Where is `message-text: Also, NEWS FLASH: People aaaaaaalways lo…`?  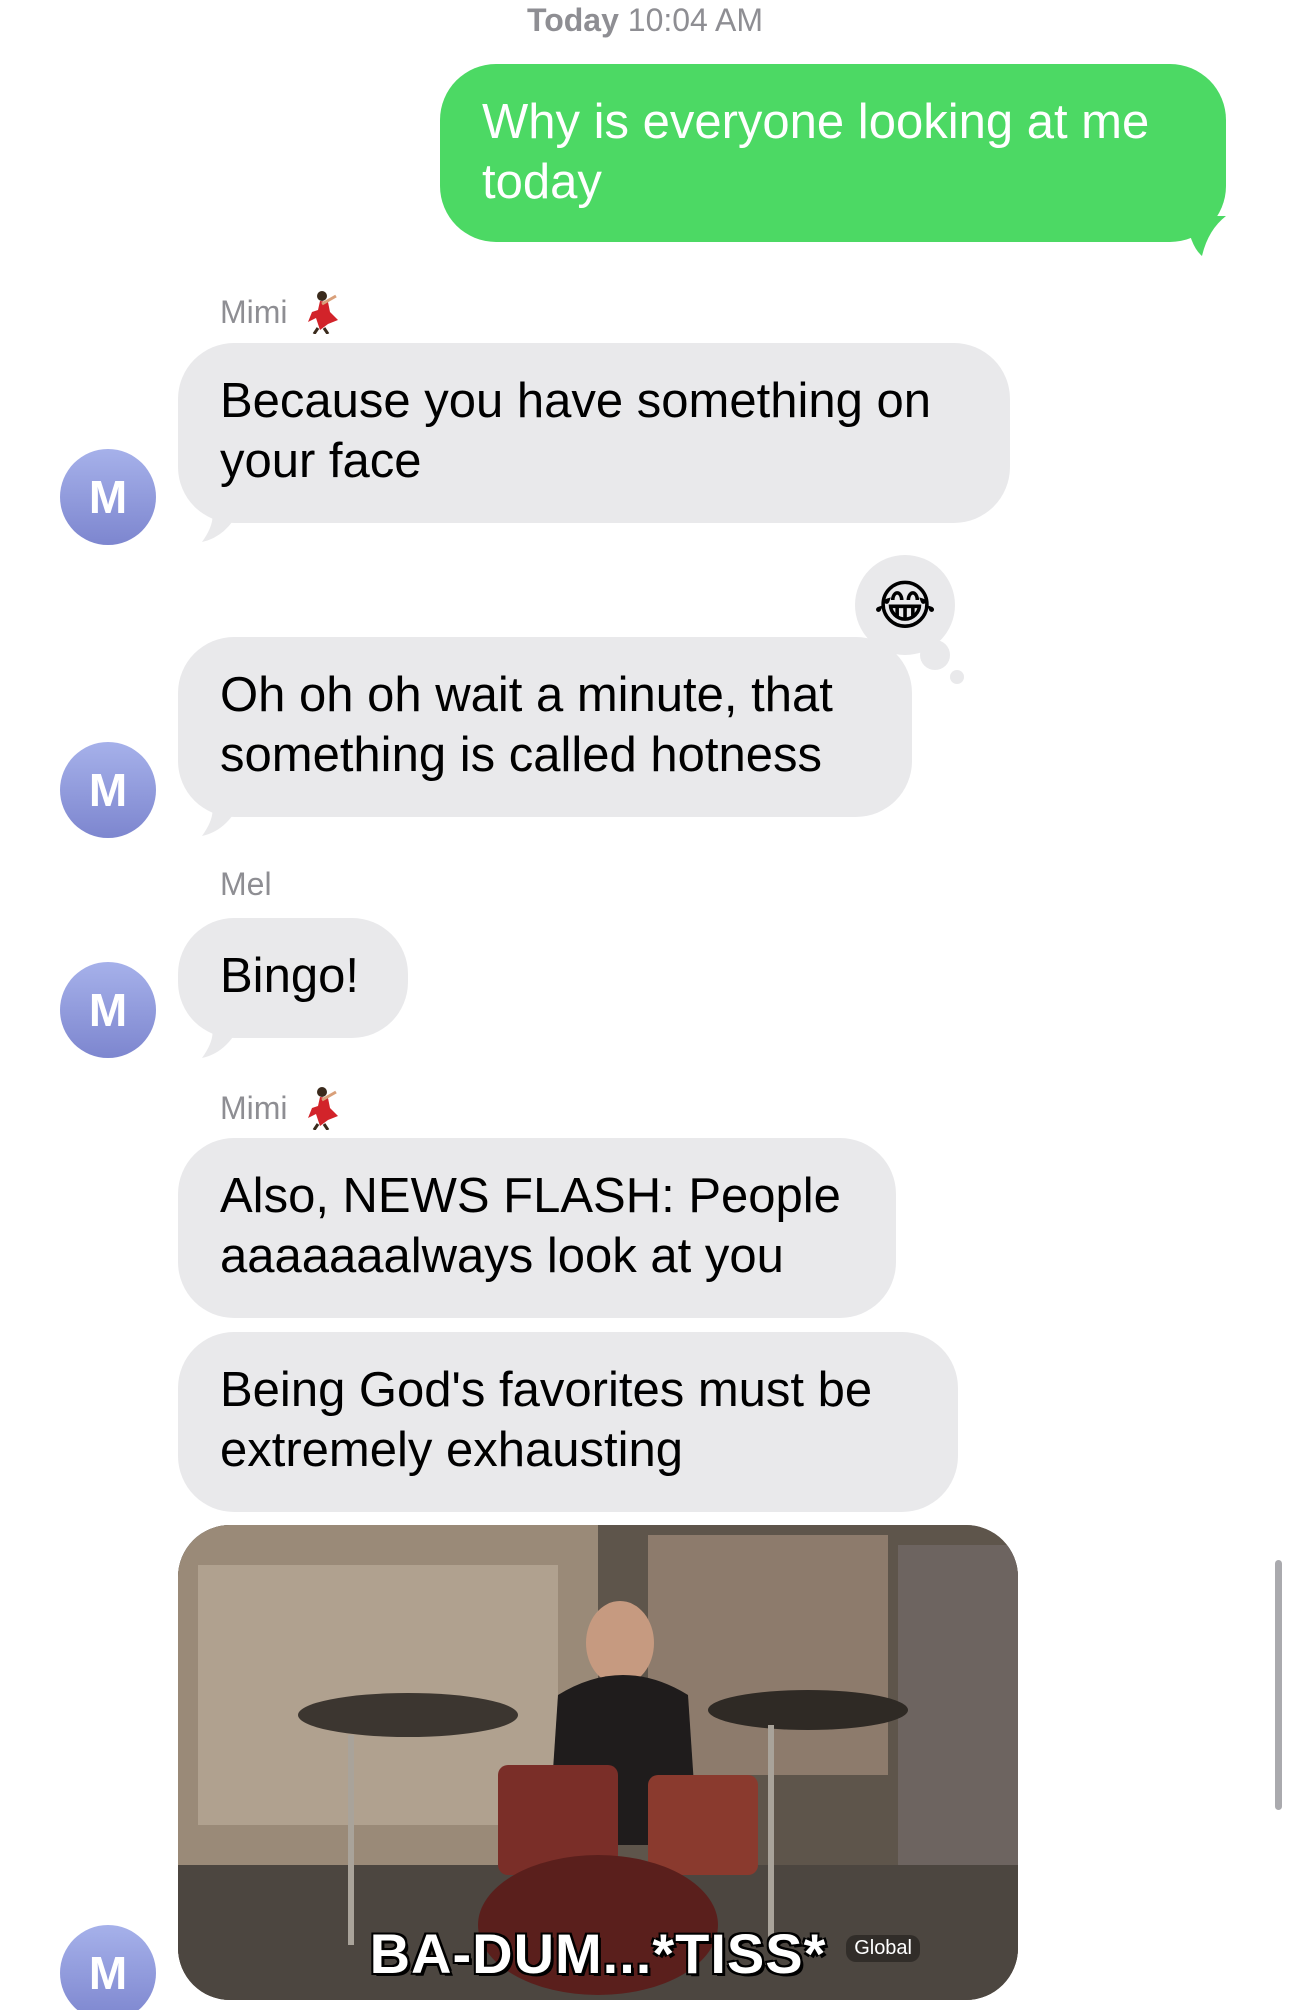 message-text: Also, NEWS FLASH: People aaaaaaalways lo… is located at coordinates (530, 1226).